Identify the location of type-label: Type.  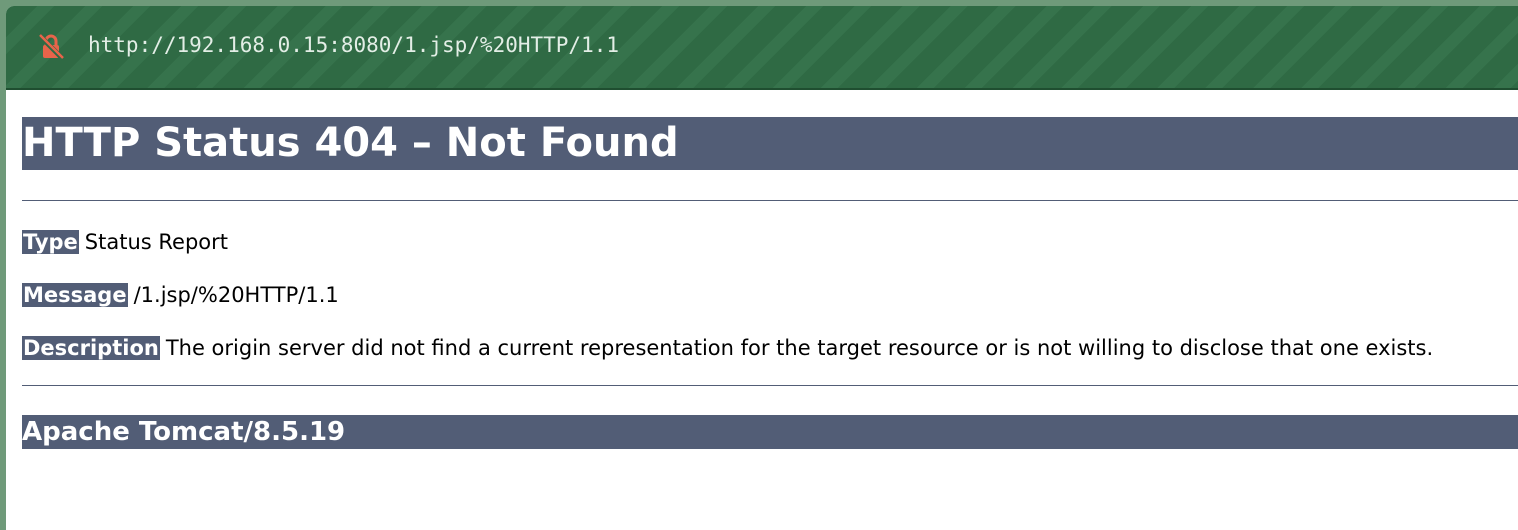
(50, 242).